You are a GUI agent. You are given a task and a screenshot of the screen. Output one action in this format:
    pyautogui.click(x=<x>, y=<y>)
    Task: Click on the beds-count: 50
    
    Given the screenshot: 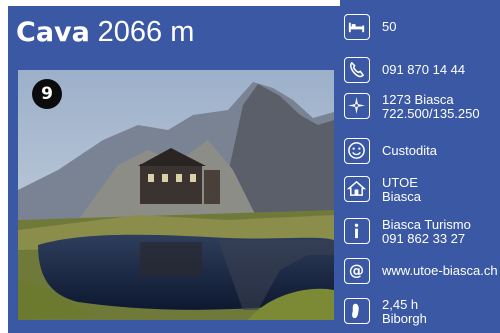 What is the action you would take?
    pyautogui.click(x=389, y=26)
    